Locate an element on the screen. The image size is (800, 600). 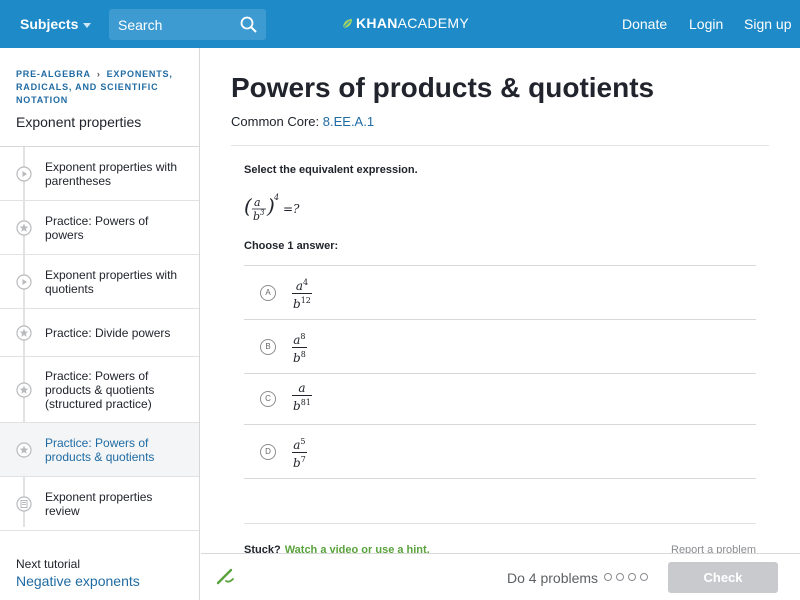
answer-choice-a: A a4 b12 is located at coordinates (500, 293).